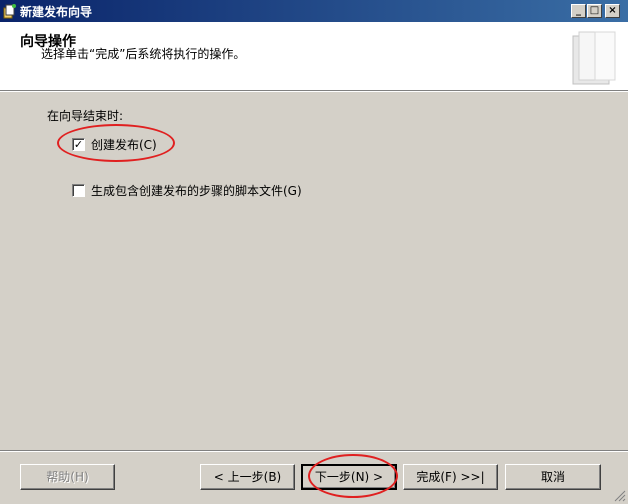 The width and height of the screenshot is (628, 504). I want to click on close-icon: ×, so click(612, 11).